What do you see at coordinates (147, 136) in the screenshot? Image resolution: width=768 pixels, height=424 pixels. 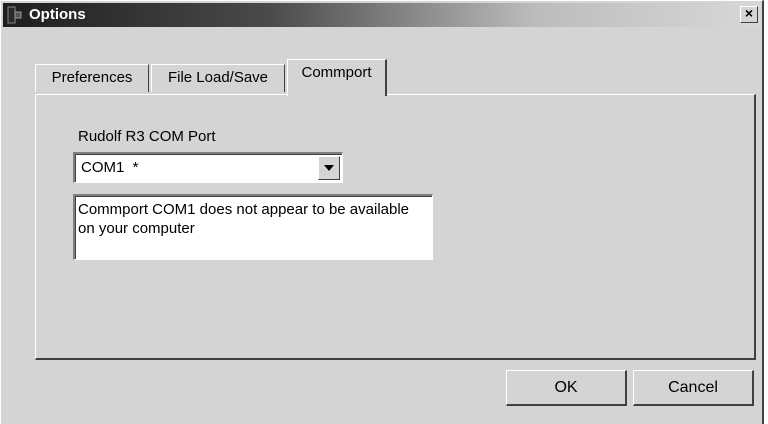 I see `com-port-label: Rudolf R3 COM Port` at bounding box center [147, 136].